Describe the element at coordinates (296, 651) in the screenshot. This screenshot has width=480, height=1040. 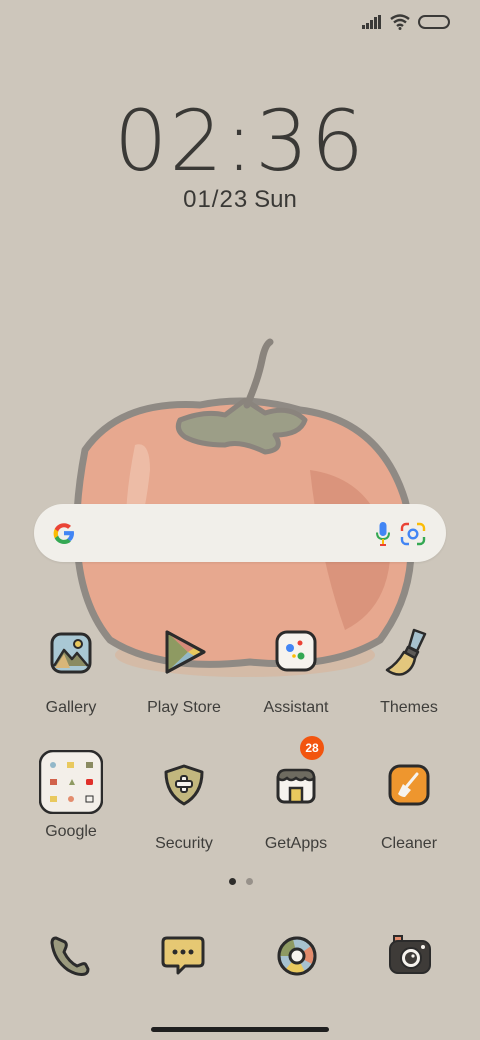
I see `assistant-icon` at that location.